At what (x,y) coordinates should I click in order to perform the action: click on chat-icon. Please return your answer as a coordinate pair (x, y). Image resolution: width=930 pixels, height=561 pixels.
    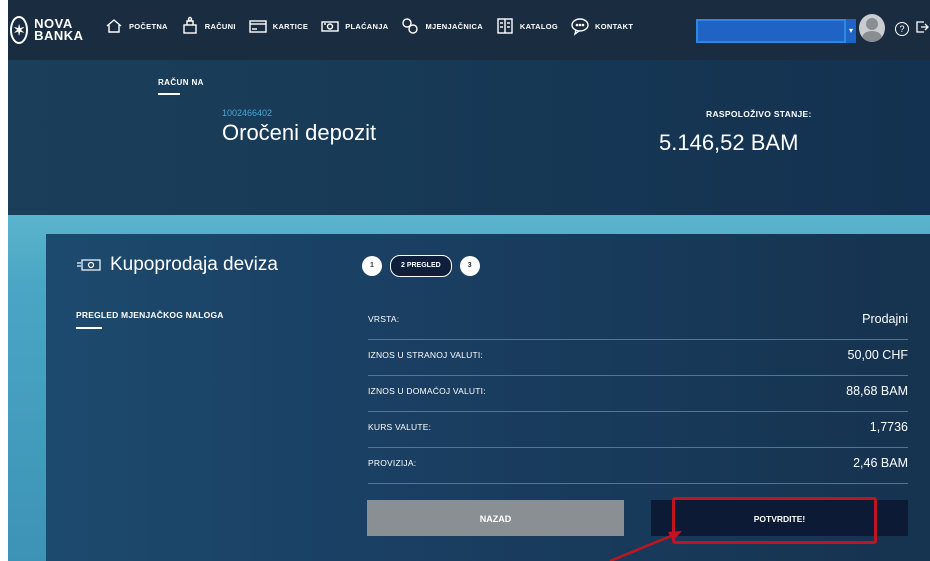
    Looking at the image, I should click on (580, 27).